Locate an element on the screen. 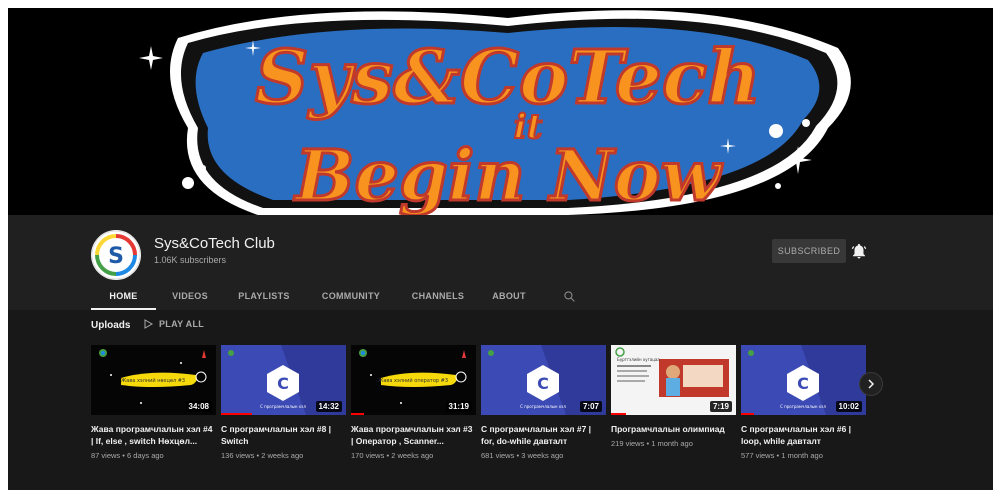  shelf-title: Uploads is located at coordinates (110, 325).